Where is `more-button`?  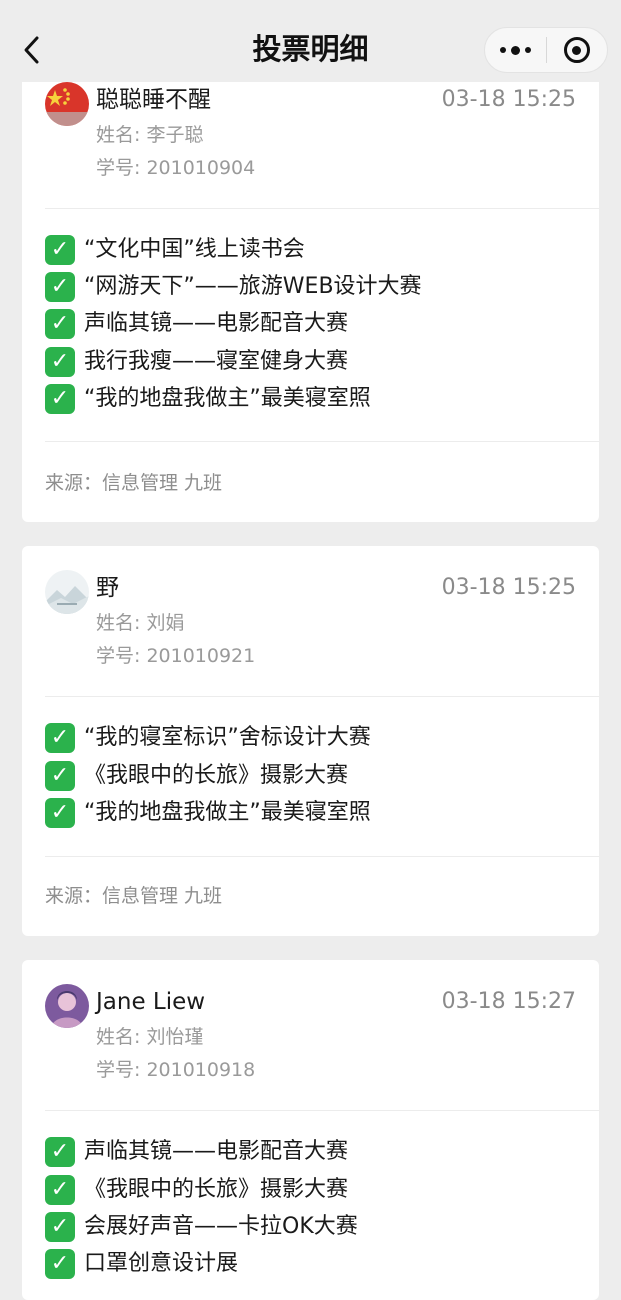
more-button is located at coordinates (515, 50).